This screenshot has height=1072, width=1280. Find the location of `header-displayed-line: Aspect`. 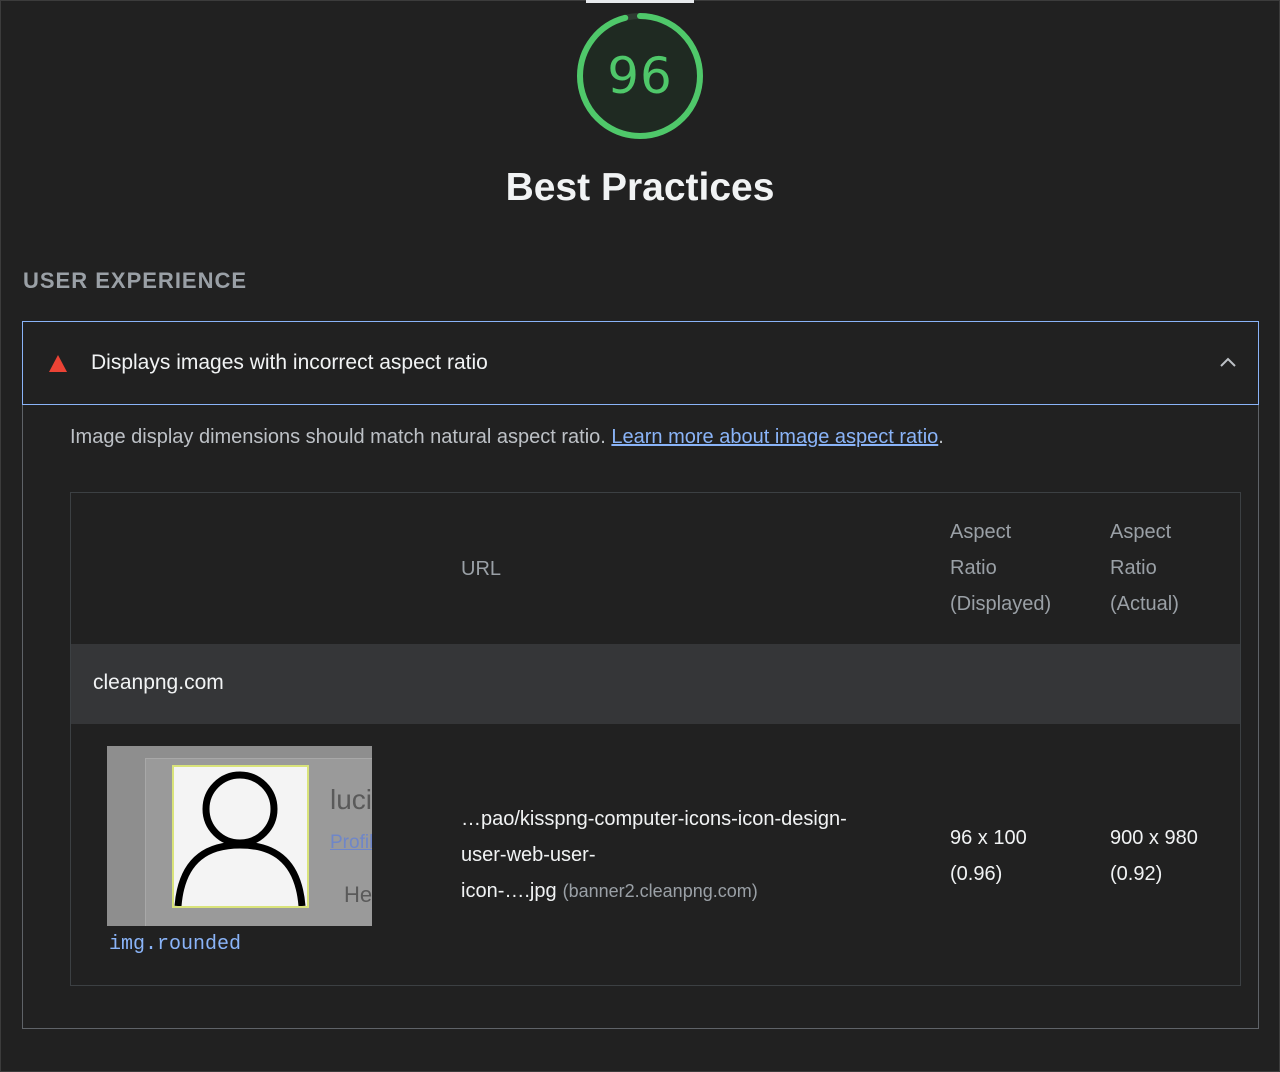

header-displayed-line: Aspect is located at coordinates (981, 532).